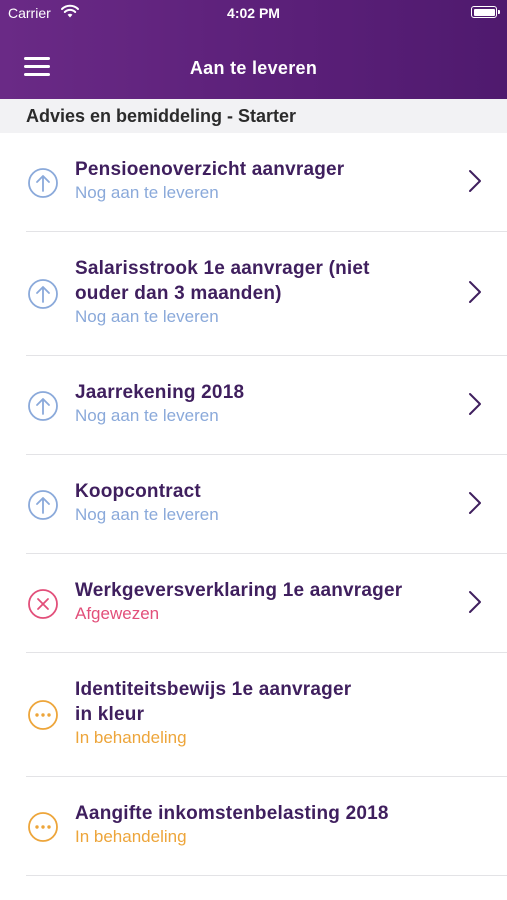 The width and height of the screenshot is (507, 900). What do you see at coordinates (222, 268) in the screenshot?
I see `list-item-title: Salarisstrook 1e aanvrager (niet` at bounding box center [222, 268].